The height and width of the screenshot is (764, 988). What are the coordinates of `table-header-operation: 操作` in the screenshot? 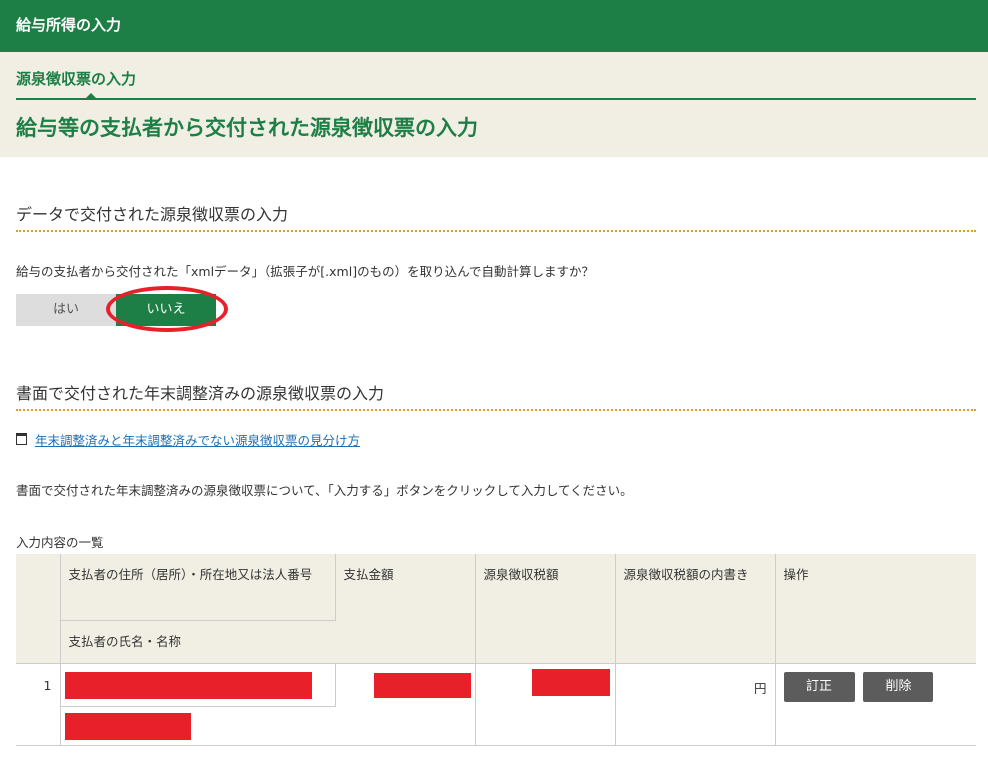 It's located at (875, 609).